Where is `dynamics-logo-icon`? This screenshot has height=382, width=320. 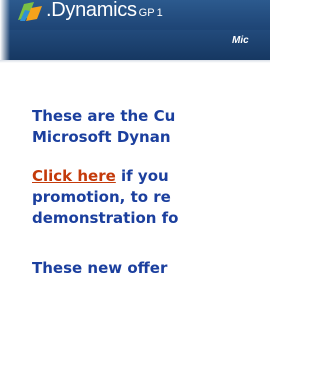 dynamics-logo-icon is located at coordinates (30, 11).